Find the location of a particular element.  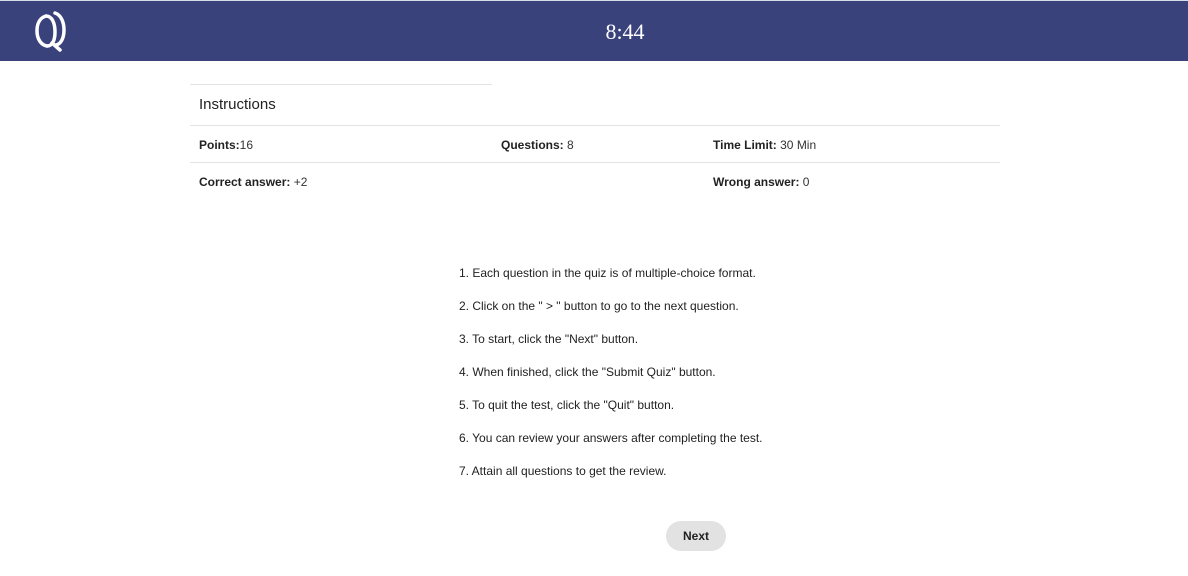

countdown-timer: 8:44 is located at coordinates (625, 31).